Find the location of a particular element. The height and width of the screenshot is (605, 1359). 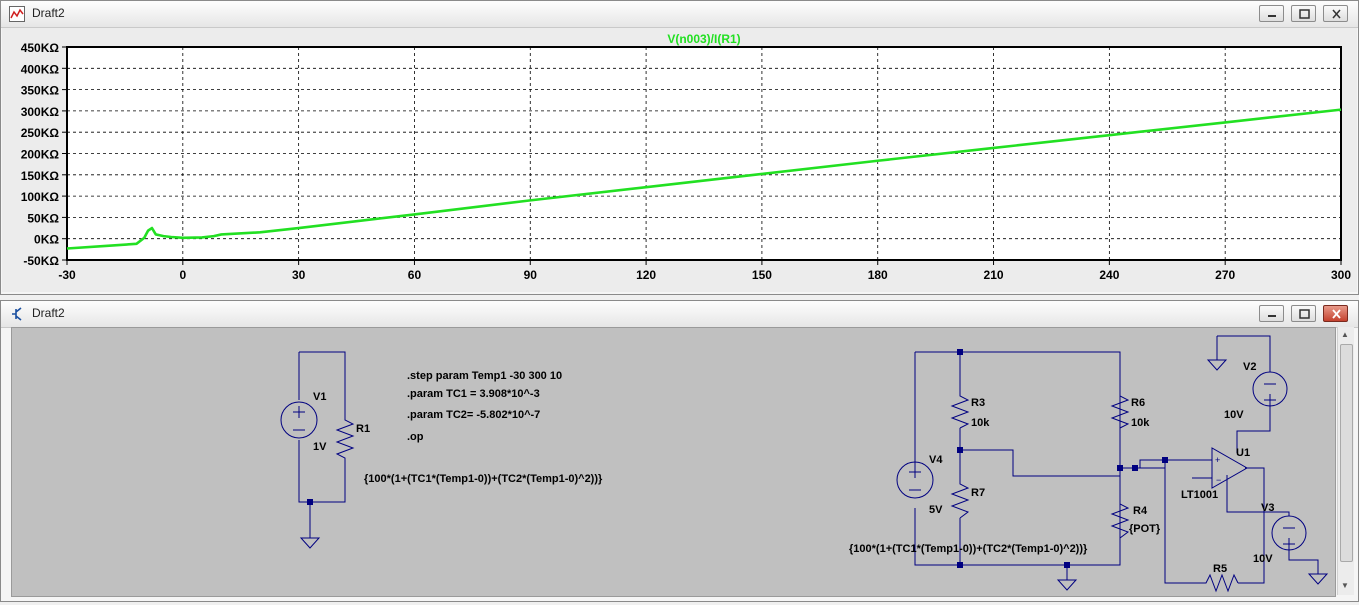

y-tick-label: 0KΩ is located at coordinates (46, 240).